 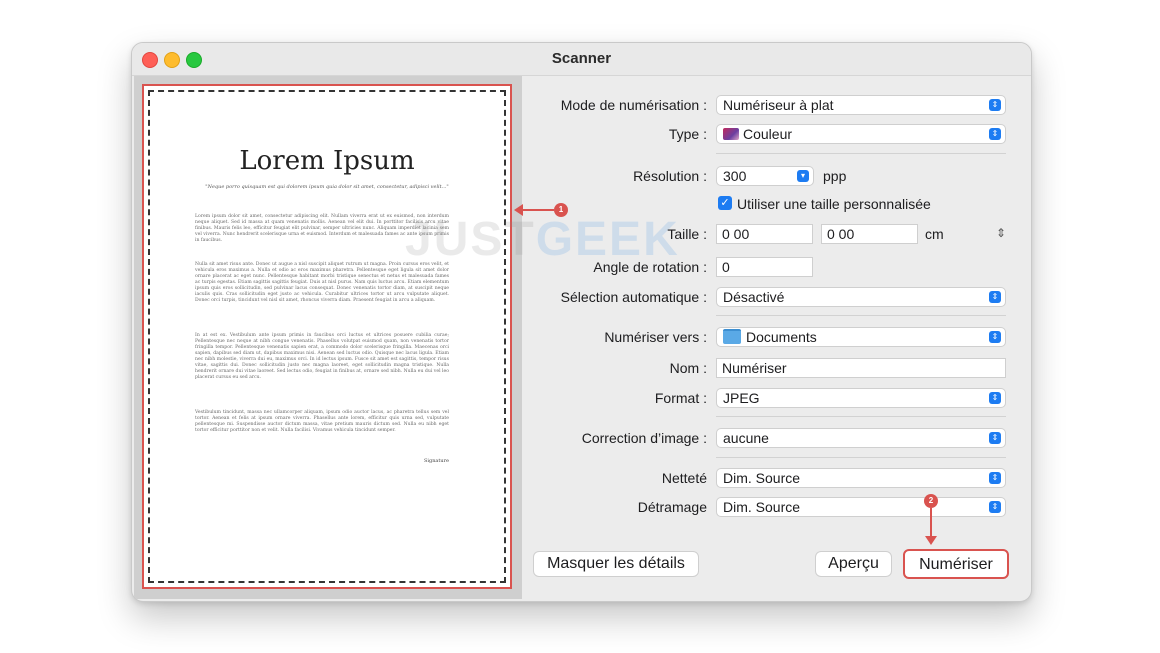 What do you see at coordinates (754, 297) in the screenshot?
I see `autoselect-value: Désactivé` at bounding box center [754, 297].